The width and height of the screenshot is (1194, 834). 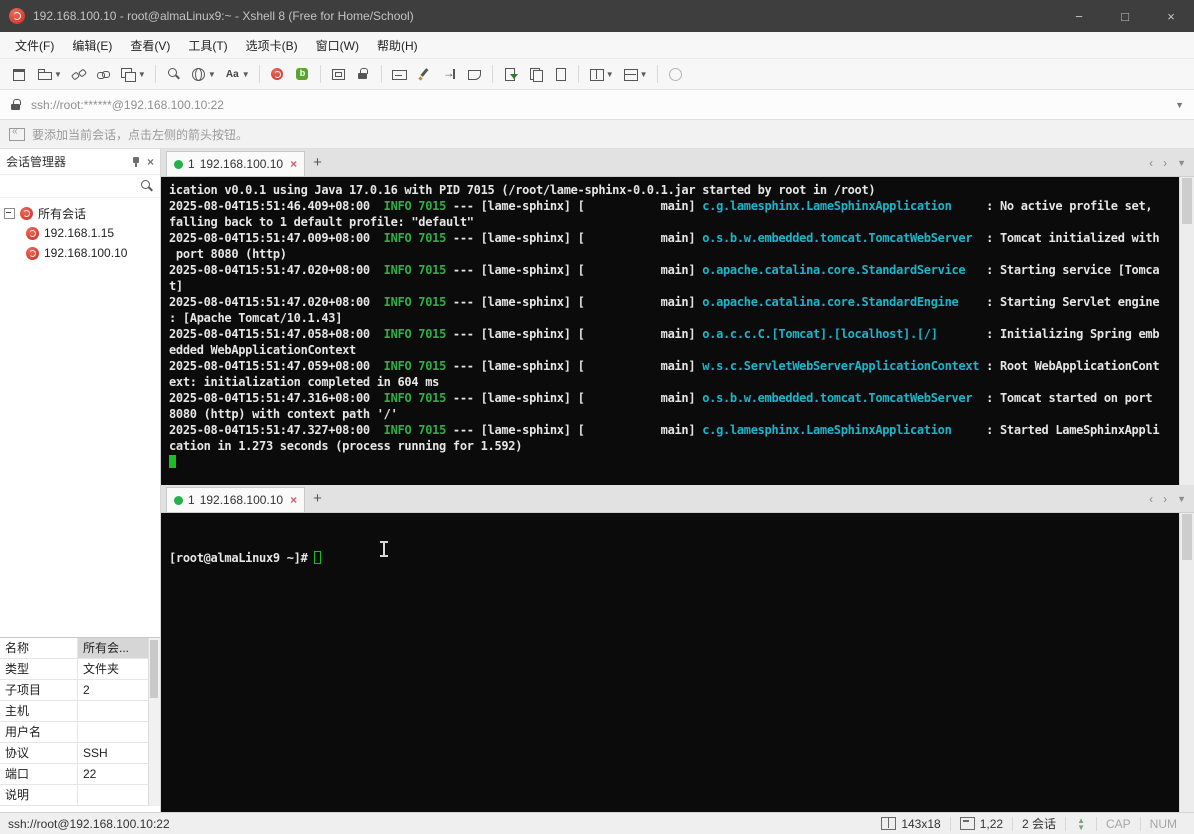 What do you see at coordinates (86, 690) in the screenshot?
I see `property-value: 2` at bounding box center [86, 690].